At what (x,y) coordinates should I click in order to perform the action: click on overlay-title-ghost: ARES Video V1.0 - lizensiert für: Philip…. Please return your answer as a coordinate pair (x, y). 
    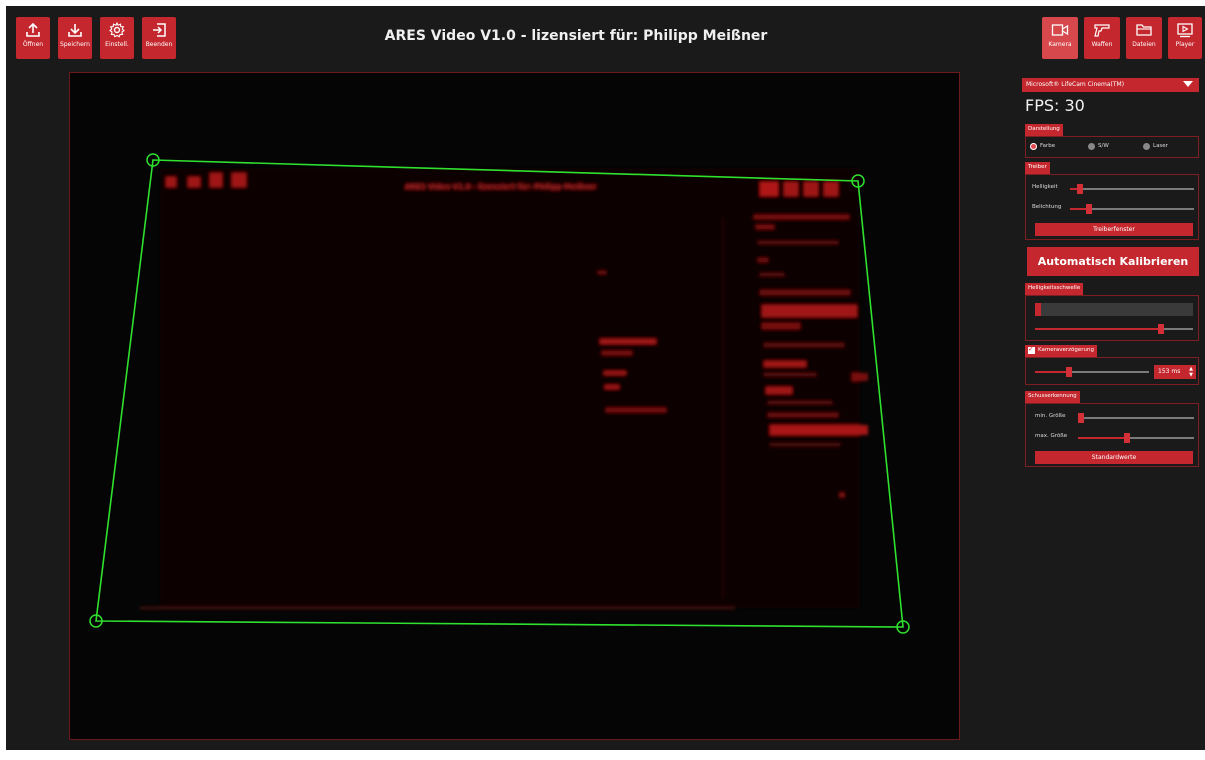
    Looking at the image, I should click on (501, 187).